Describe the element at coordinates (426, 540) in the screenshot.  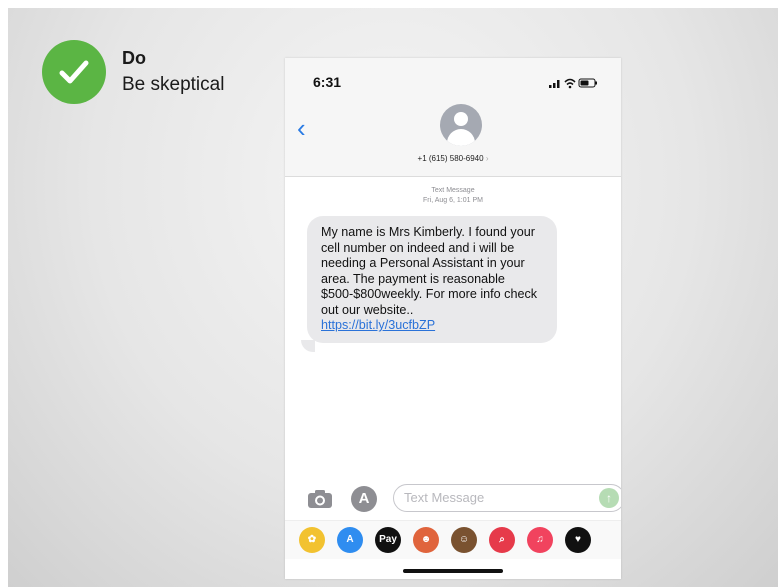
I see `memoji-app-icon: ☻` at that location.